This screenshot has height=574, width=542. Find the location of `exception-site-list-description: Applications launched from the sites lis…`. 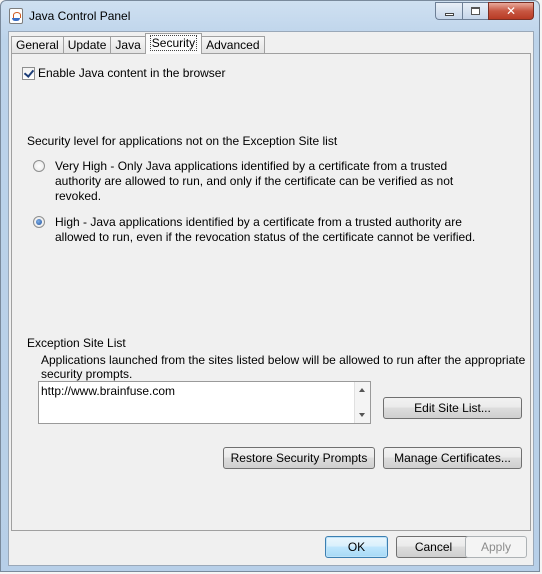

exception-site-list-description: Applications launched from the sites lis… is located at coordinates (283, 367).